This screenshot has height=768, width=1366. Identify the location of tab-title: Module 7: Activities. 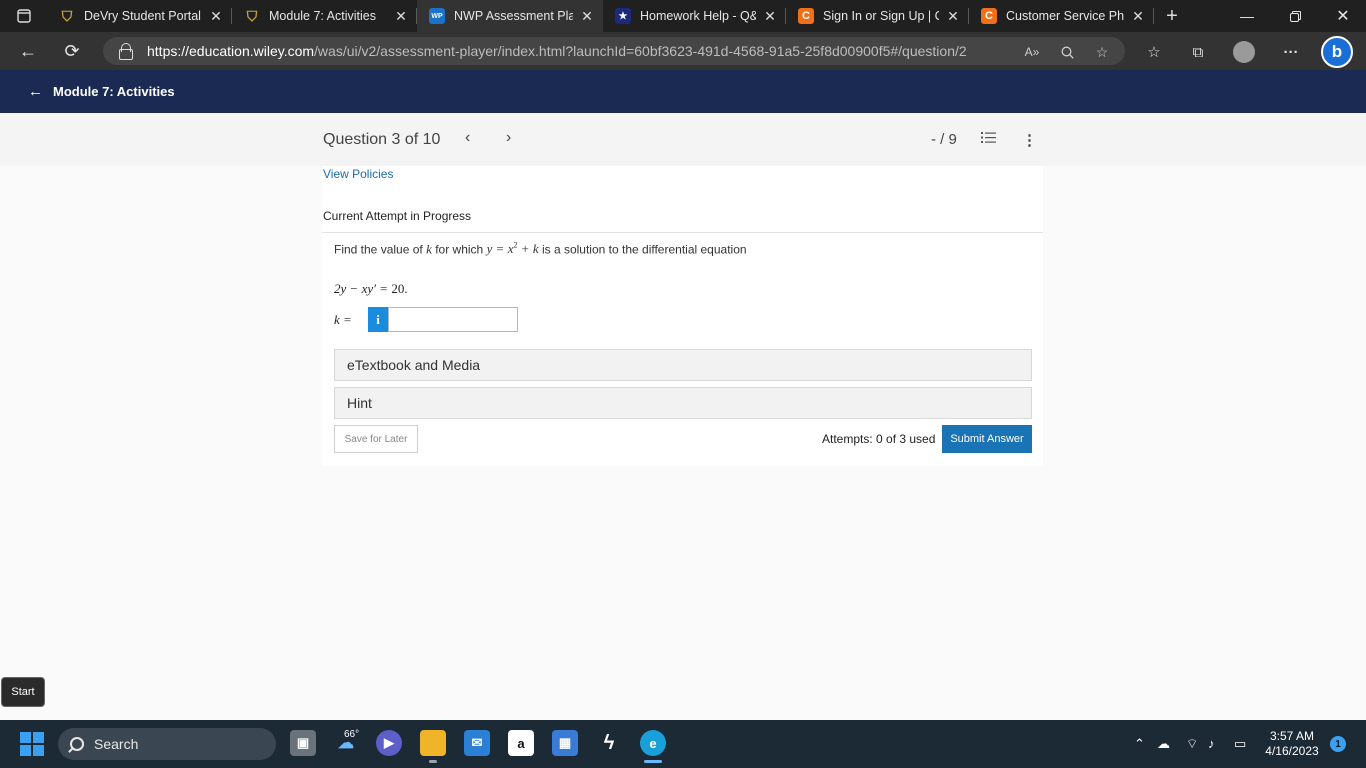
(322, 16).